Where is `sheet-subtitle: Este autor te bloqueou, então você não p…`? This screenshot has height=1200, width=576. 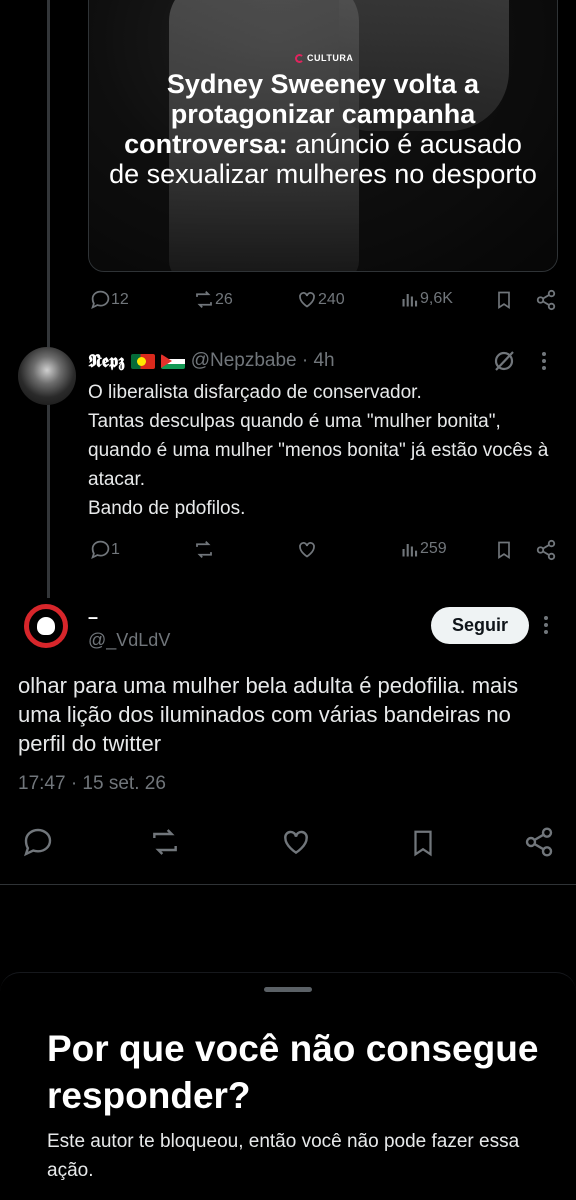
sheet-subtitle: Este autor te bloqueou, então você não p… is located at coordinates (283, 1156).